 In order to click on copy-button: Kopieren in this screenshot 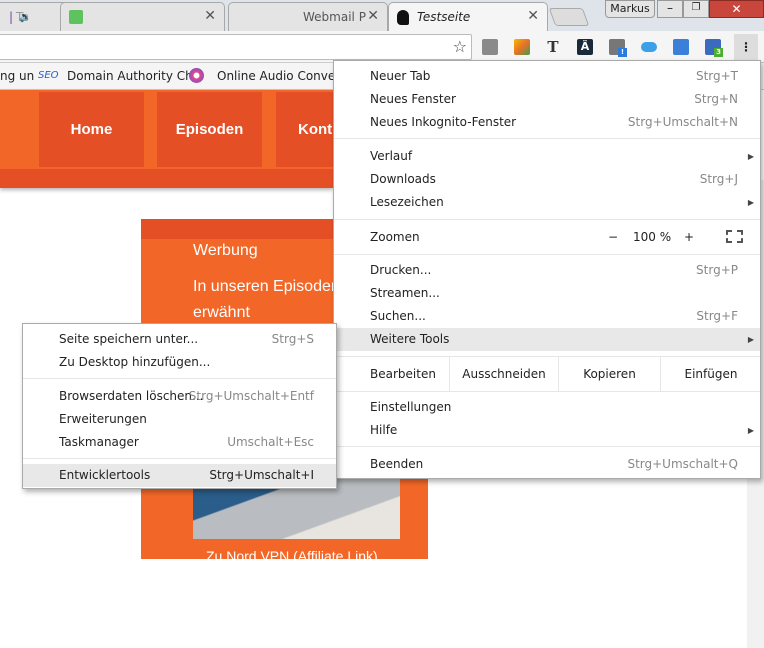, I will do `click(609, 374)`.